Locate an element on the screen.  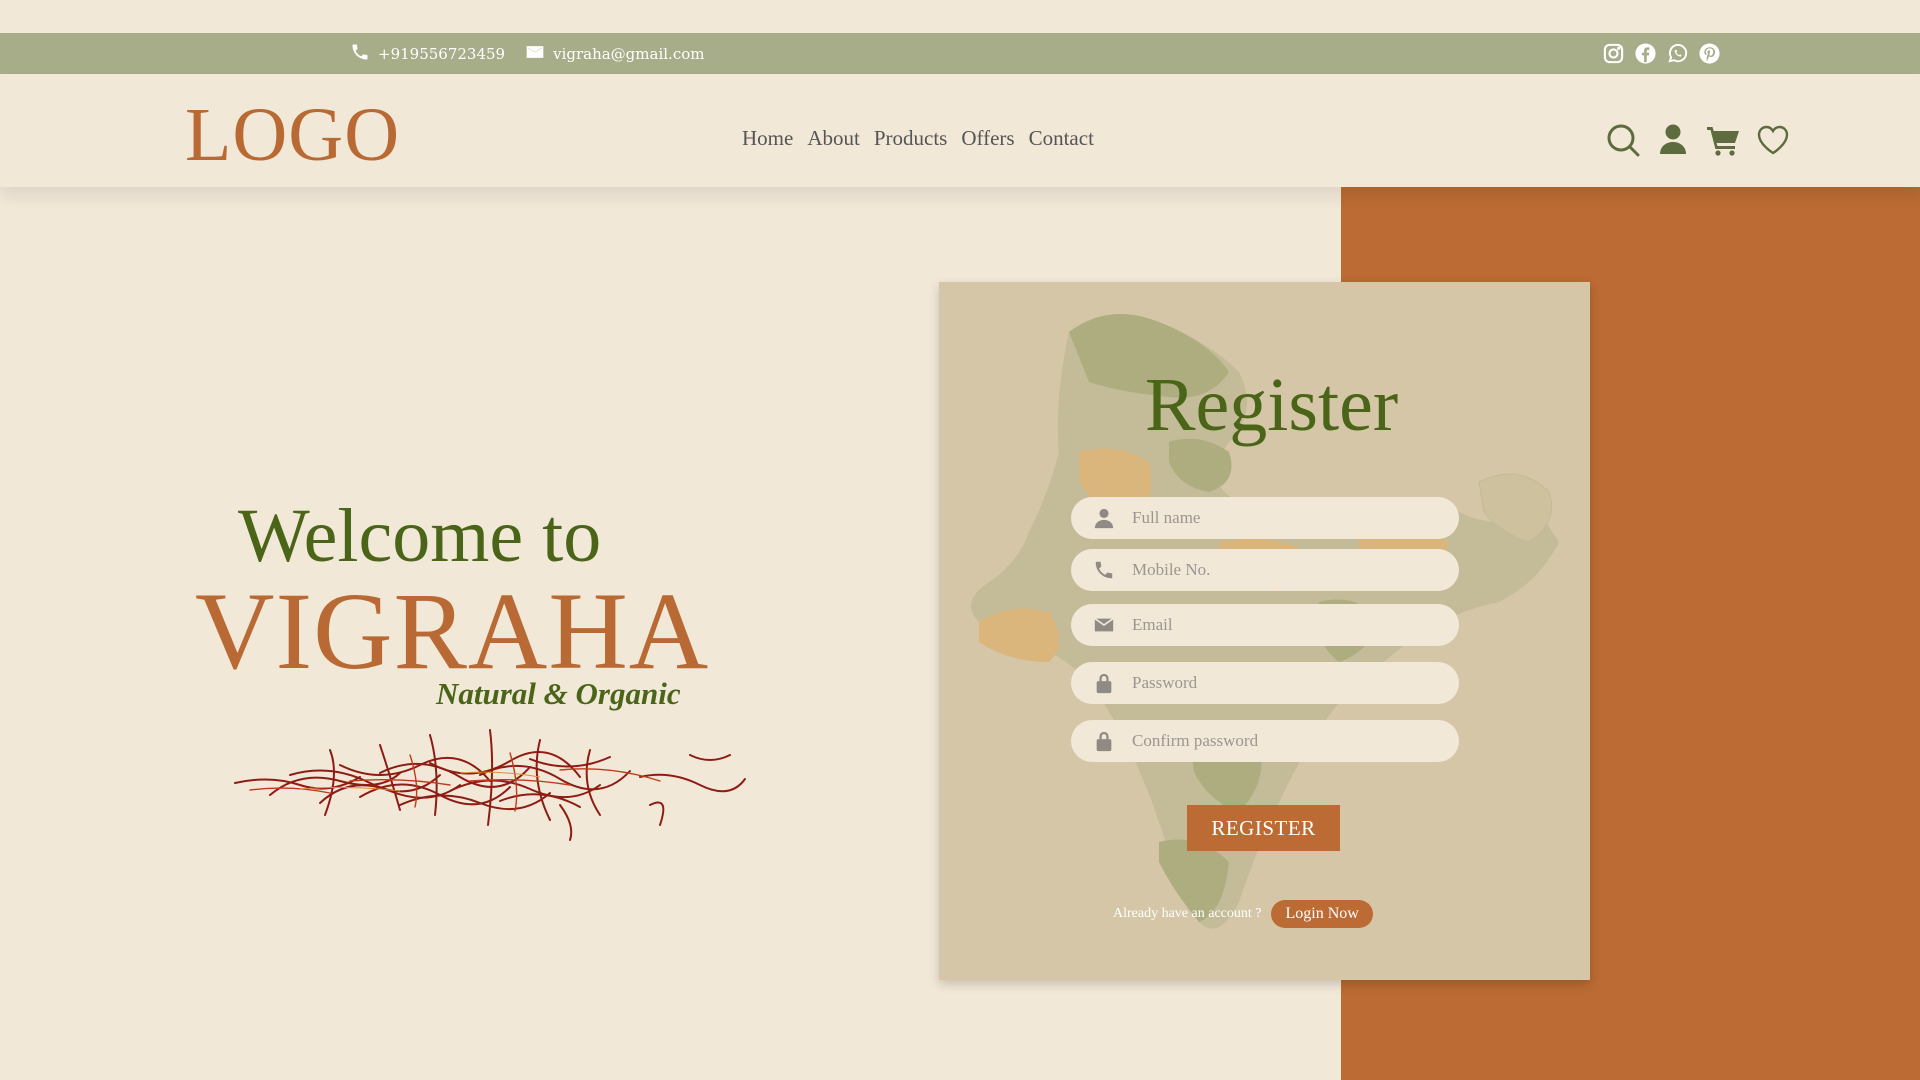
heart-icon is located at coordinates (1773, 140).